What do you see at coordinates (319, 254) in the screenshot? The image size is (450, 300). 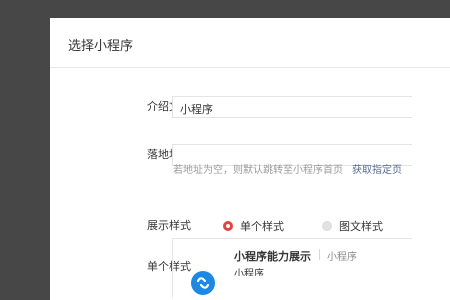 I see `card-separator` at bounding box center [319, 254].